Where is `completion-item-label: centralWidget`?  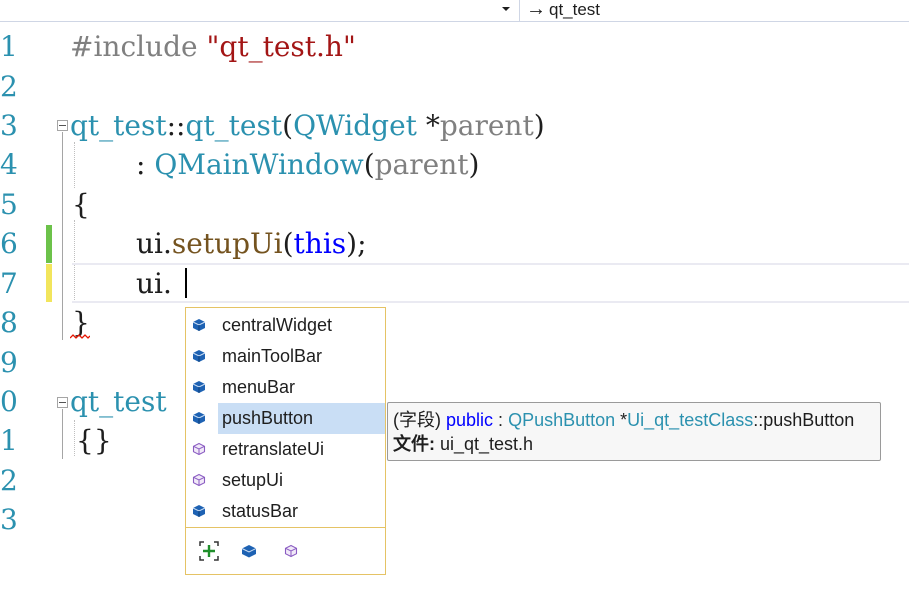 completion-item-label: centralWidget is located at coordinates (277, 325).